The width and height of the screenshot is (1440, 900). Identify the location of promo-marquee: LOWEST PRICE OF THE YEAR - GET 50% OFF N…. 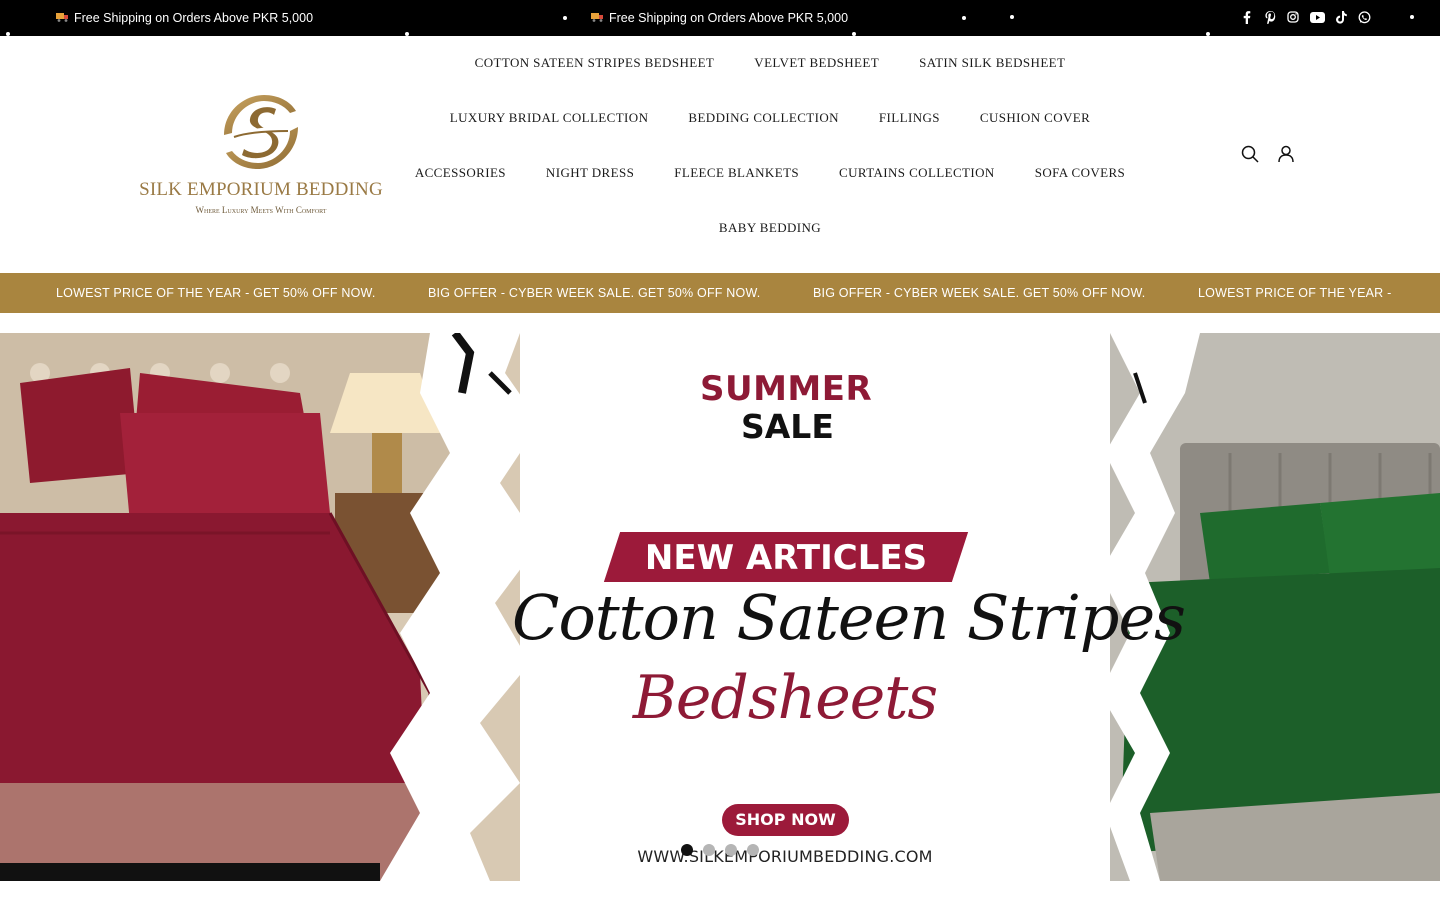
(720, 293).